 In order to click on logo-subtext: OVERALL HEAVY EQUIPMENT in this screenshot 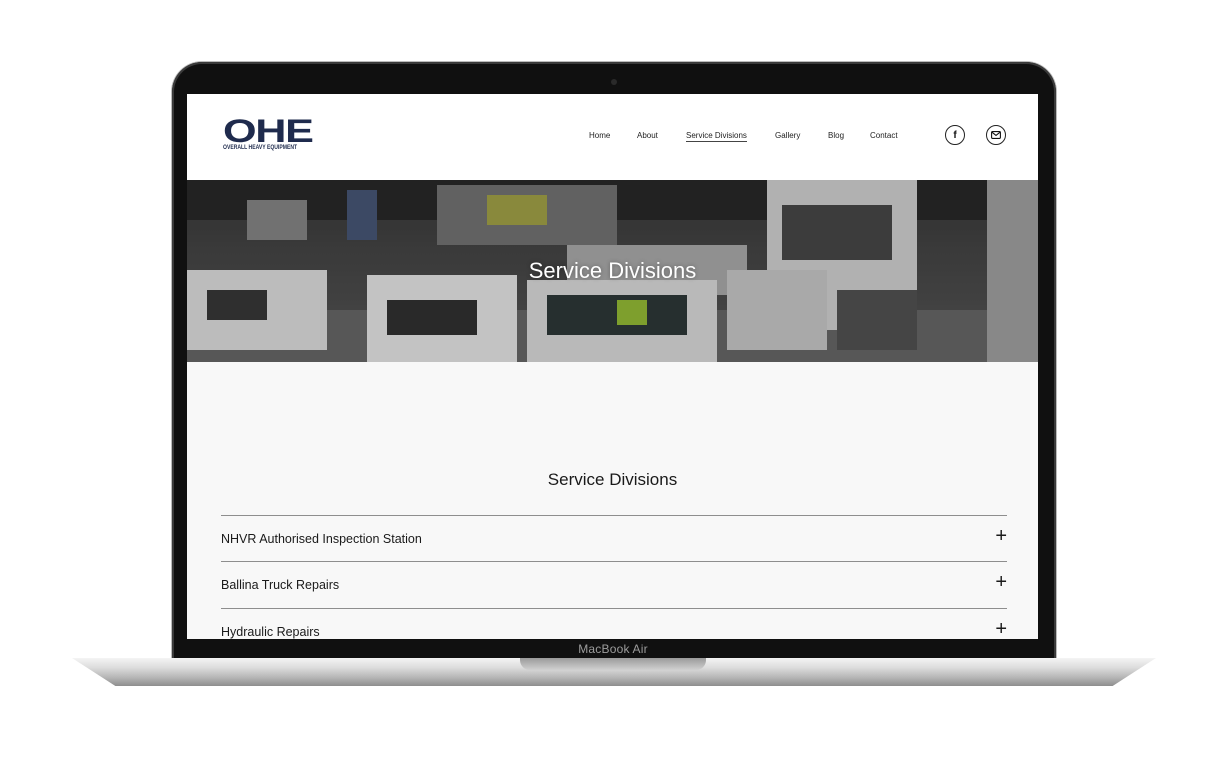, I will do `click(260, 147)`.